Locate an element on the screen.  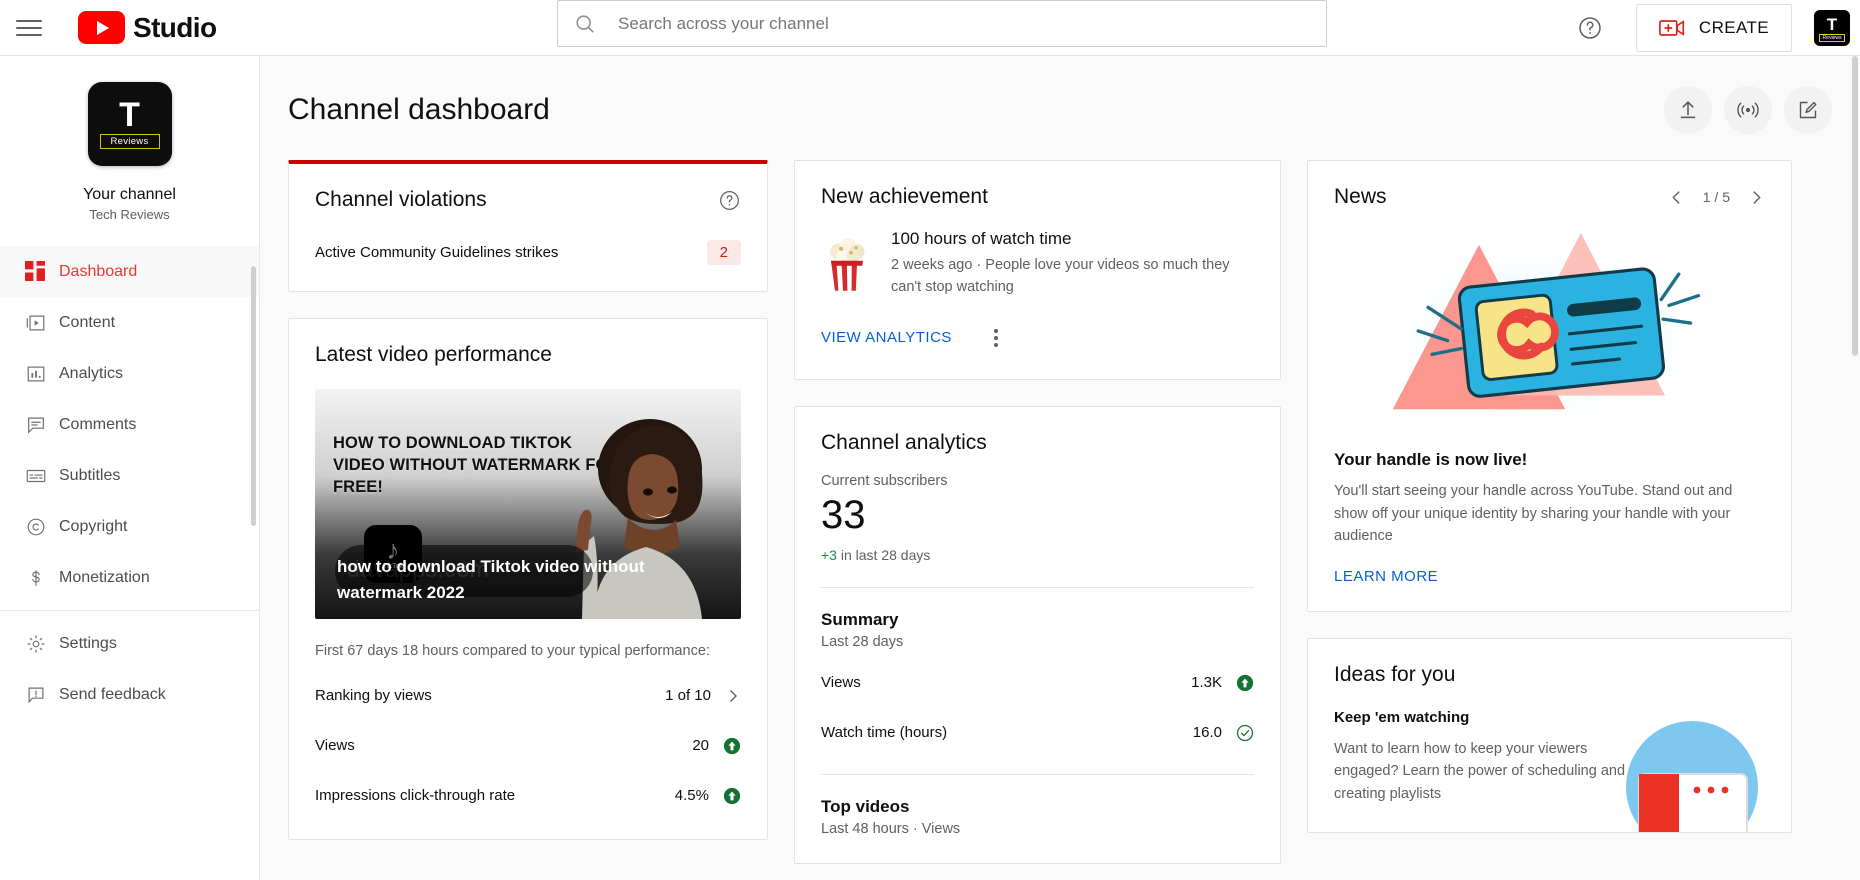
analytics-title: Channel analytics is located at coordinates (904, 442).